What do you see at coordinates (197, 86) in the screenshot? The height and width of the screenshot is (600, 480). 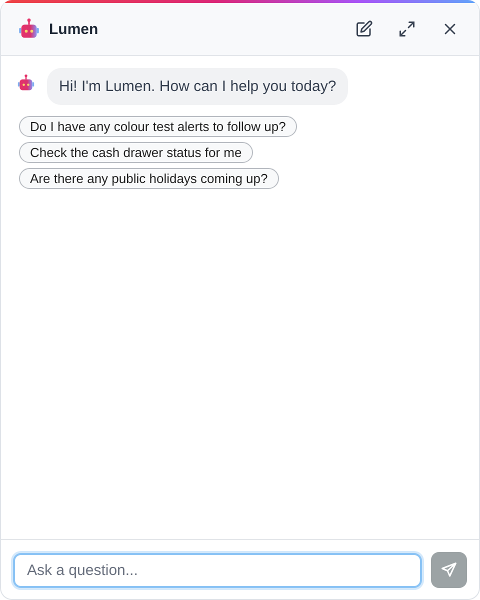 I see `message-bubble: Hi! I'm Lumen. How can I help you today?` at bounding box center [197, 86].